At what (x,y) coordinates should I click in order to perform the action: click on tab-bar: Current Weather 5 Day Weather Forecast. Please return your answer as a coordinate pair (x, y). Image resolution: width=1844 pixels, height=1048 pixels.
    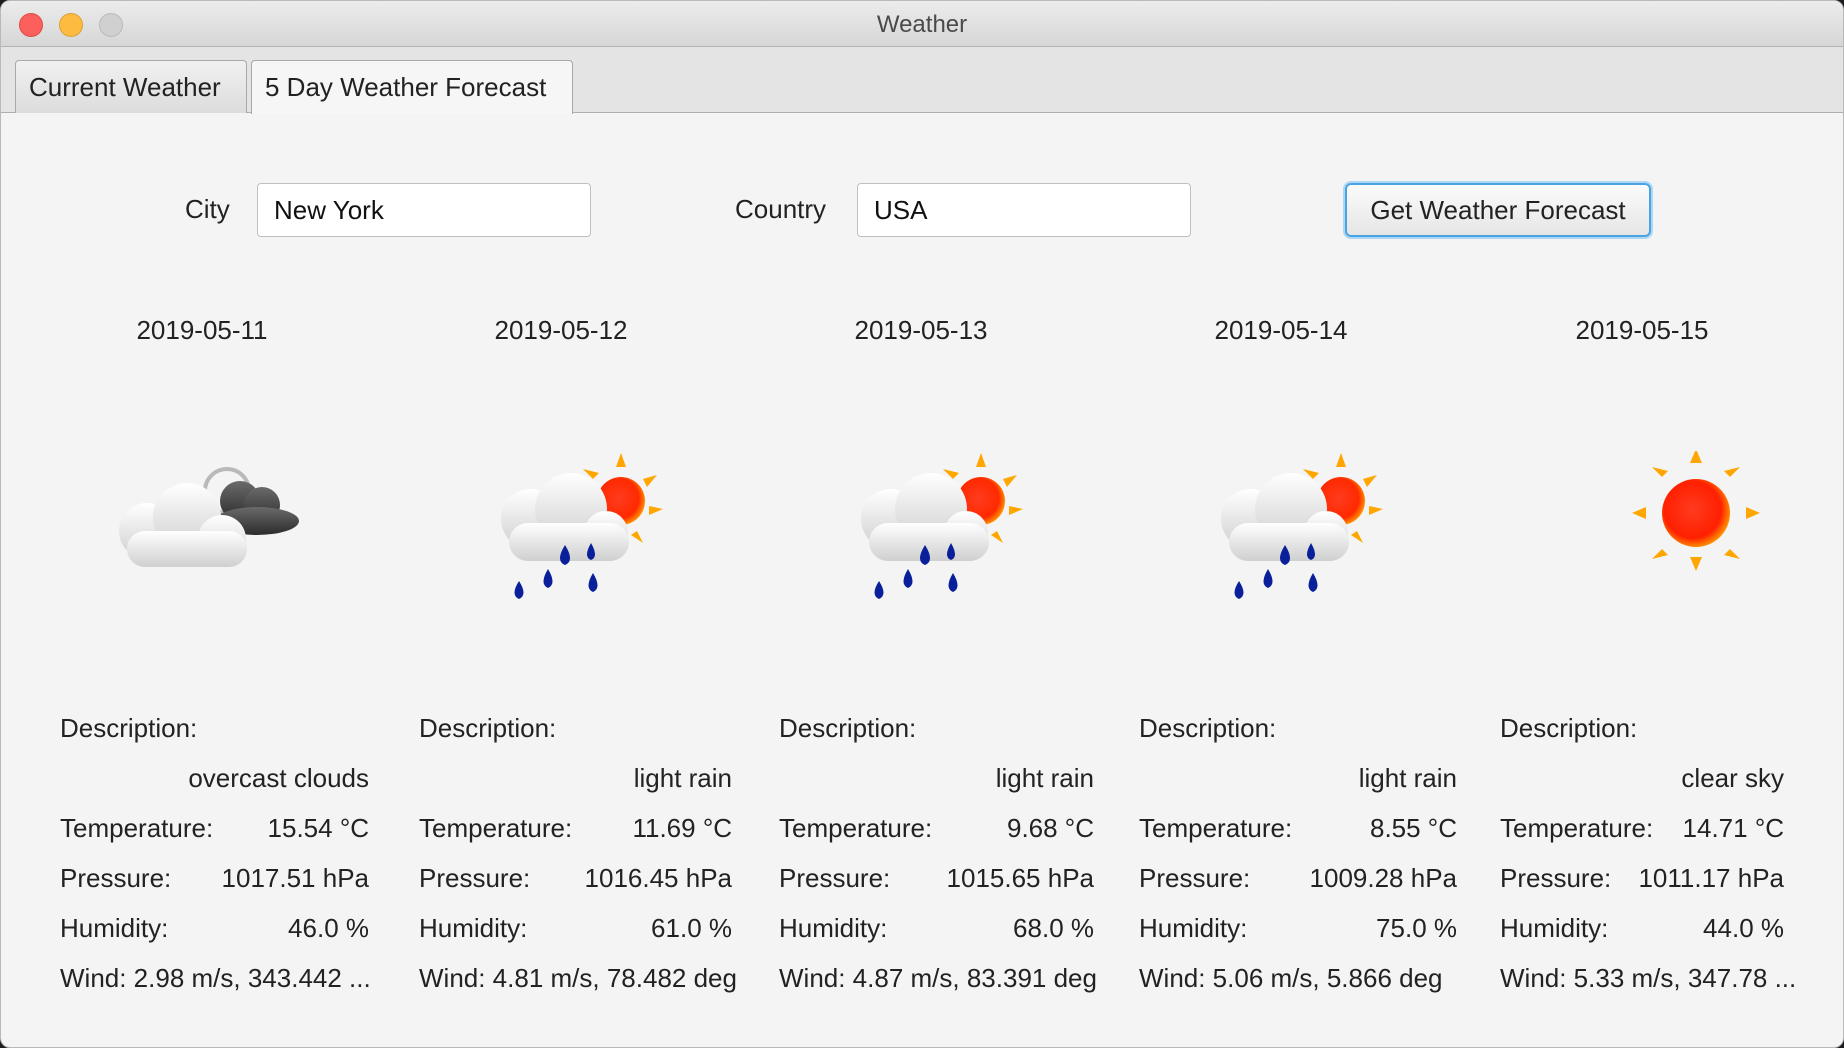
    Looking at the image, I should click on (922, 80).